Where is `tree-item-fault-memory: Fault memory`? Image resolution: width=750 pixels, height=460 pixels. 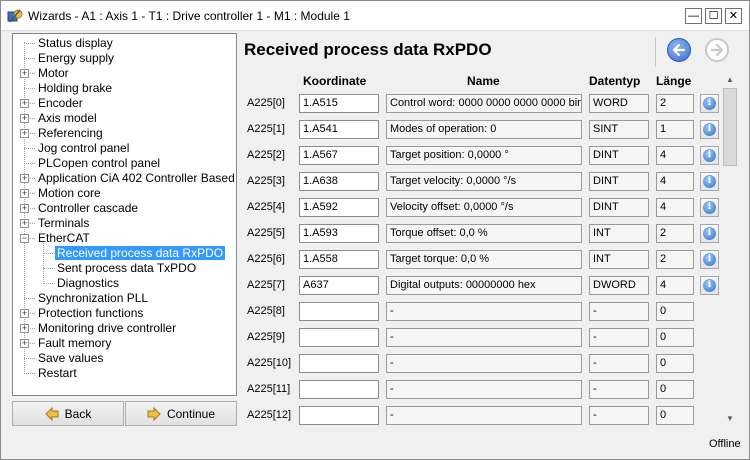 tree-item-fault-memory: Fault memory is located at coordinates (74, 343).